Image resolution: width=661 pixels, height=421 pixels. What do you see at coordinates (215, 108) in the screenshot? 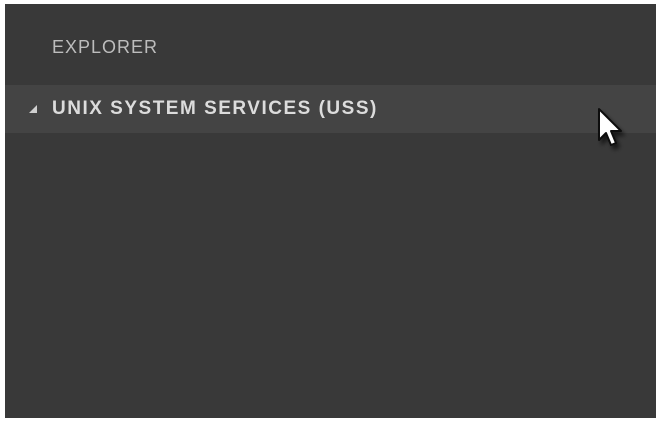
I see `section-label: UNIX SYSTEM SERVICES (USS)` at bounding box center [215, 108].